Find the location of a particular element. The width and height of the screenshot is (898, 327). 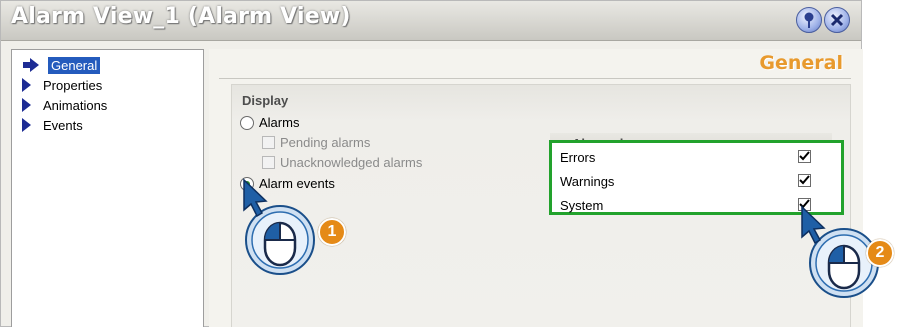

content-header is located at coordinates (535, 64).